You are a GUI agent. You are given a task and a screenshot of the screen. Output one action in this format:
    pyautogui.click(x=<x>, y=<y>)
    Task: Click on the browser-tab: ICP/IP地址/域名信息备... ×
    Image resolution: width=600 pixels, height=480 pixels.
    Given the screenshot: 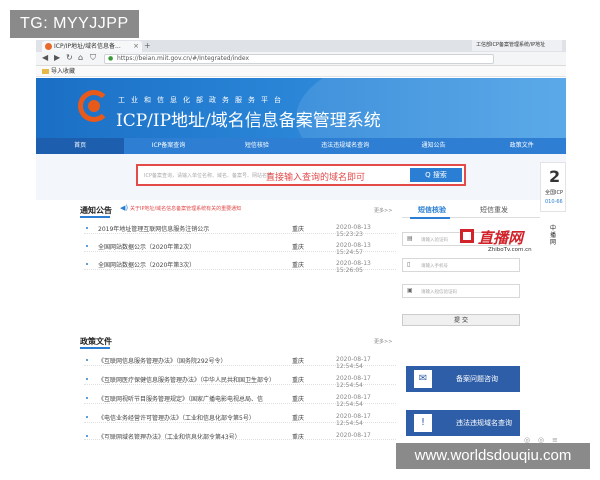 What is the action you would take?
    pyautogui.click(x=92, y=46)
    